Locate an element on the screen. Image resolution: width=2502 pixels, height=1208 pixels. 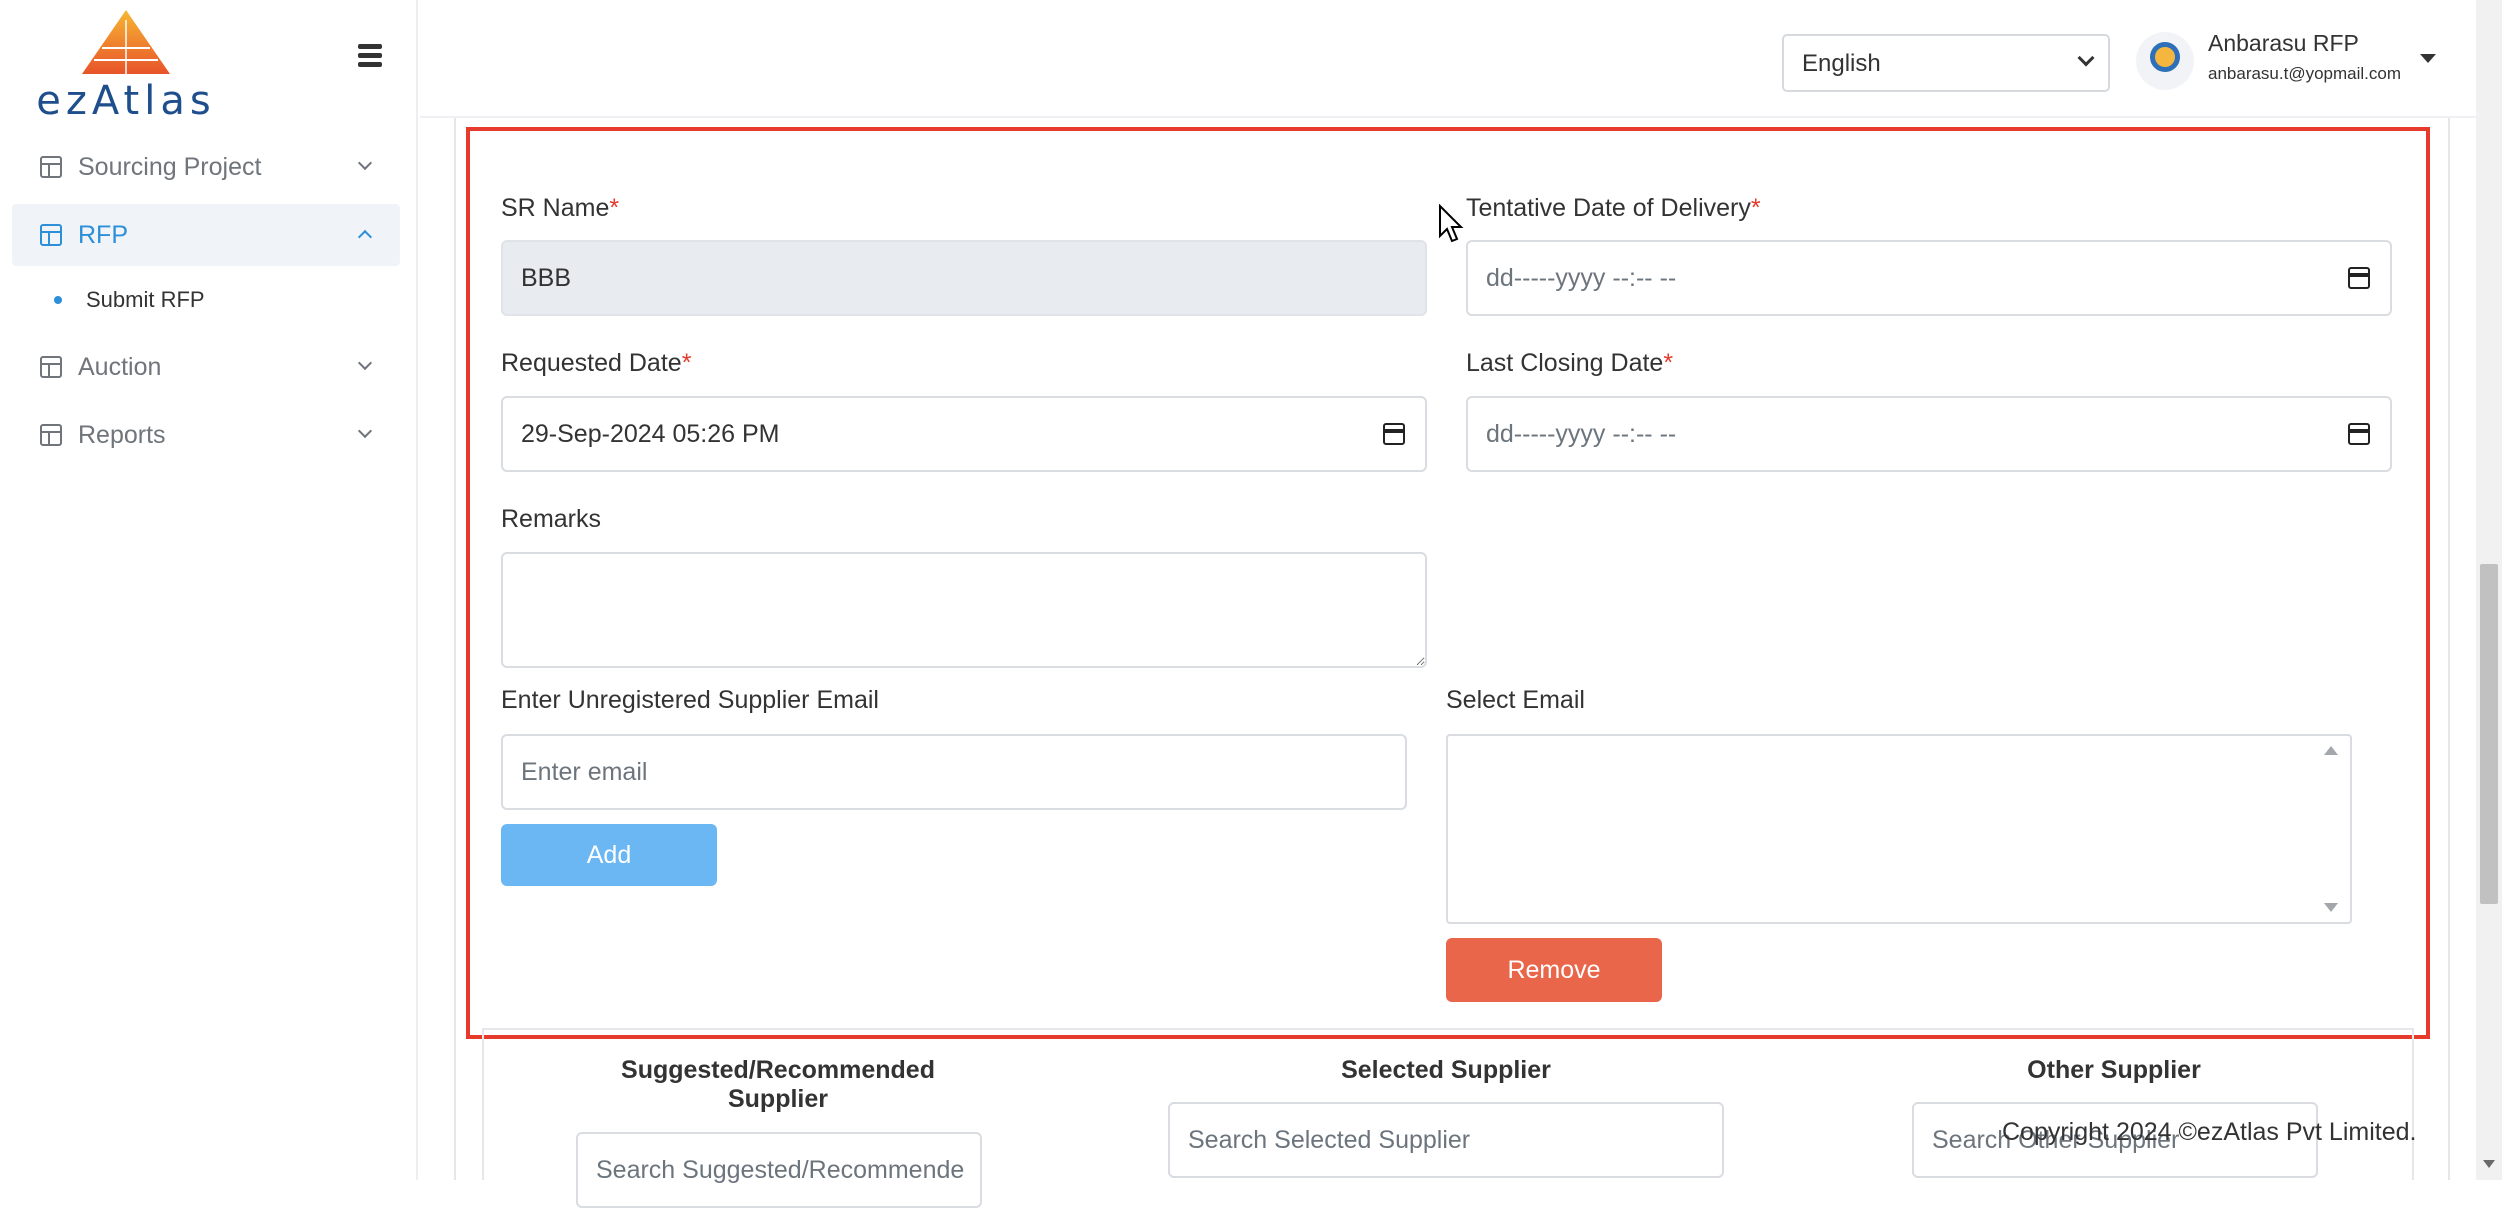
sidebar-item-rfp: RFP is located at coordinates (206, 235).